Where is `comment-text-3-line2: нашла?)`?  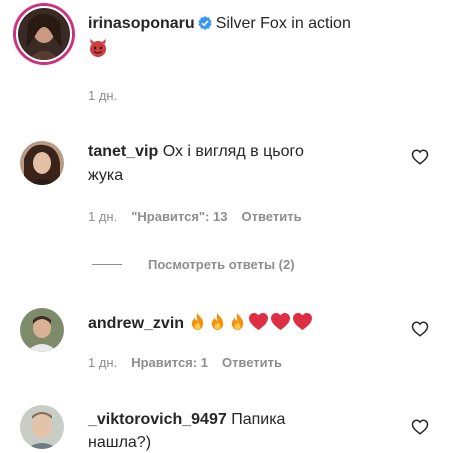
comment-text-3-line2: нашла?) is located at coordinates (119, 442).